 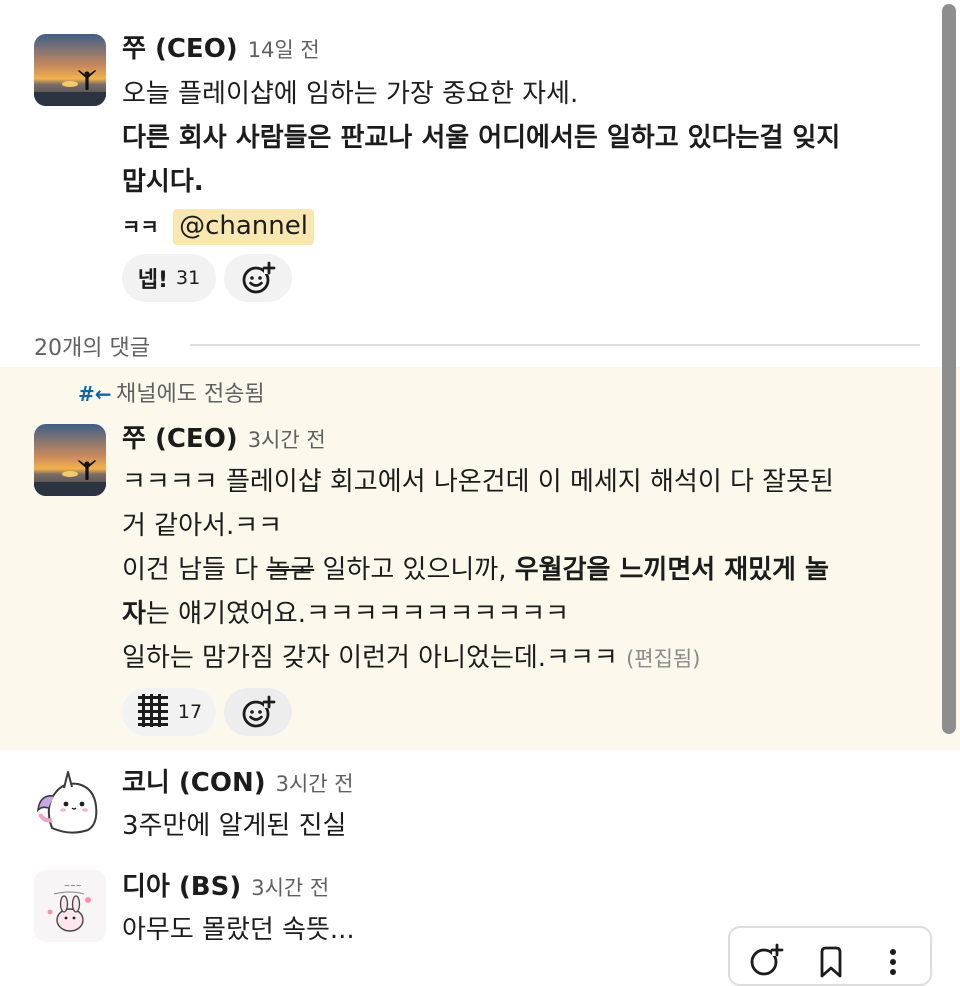 I want to click on toolbar-more-button, so click(x=895, y=962).